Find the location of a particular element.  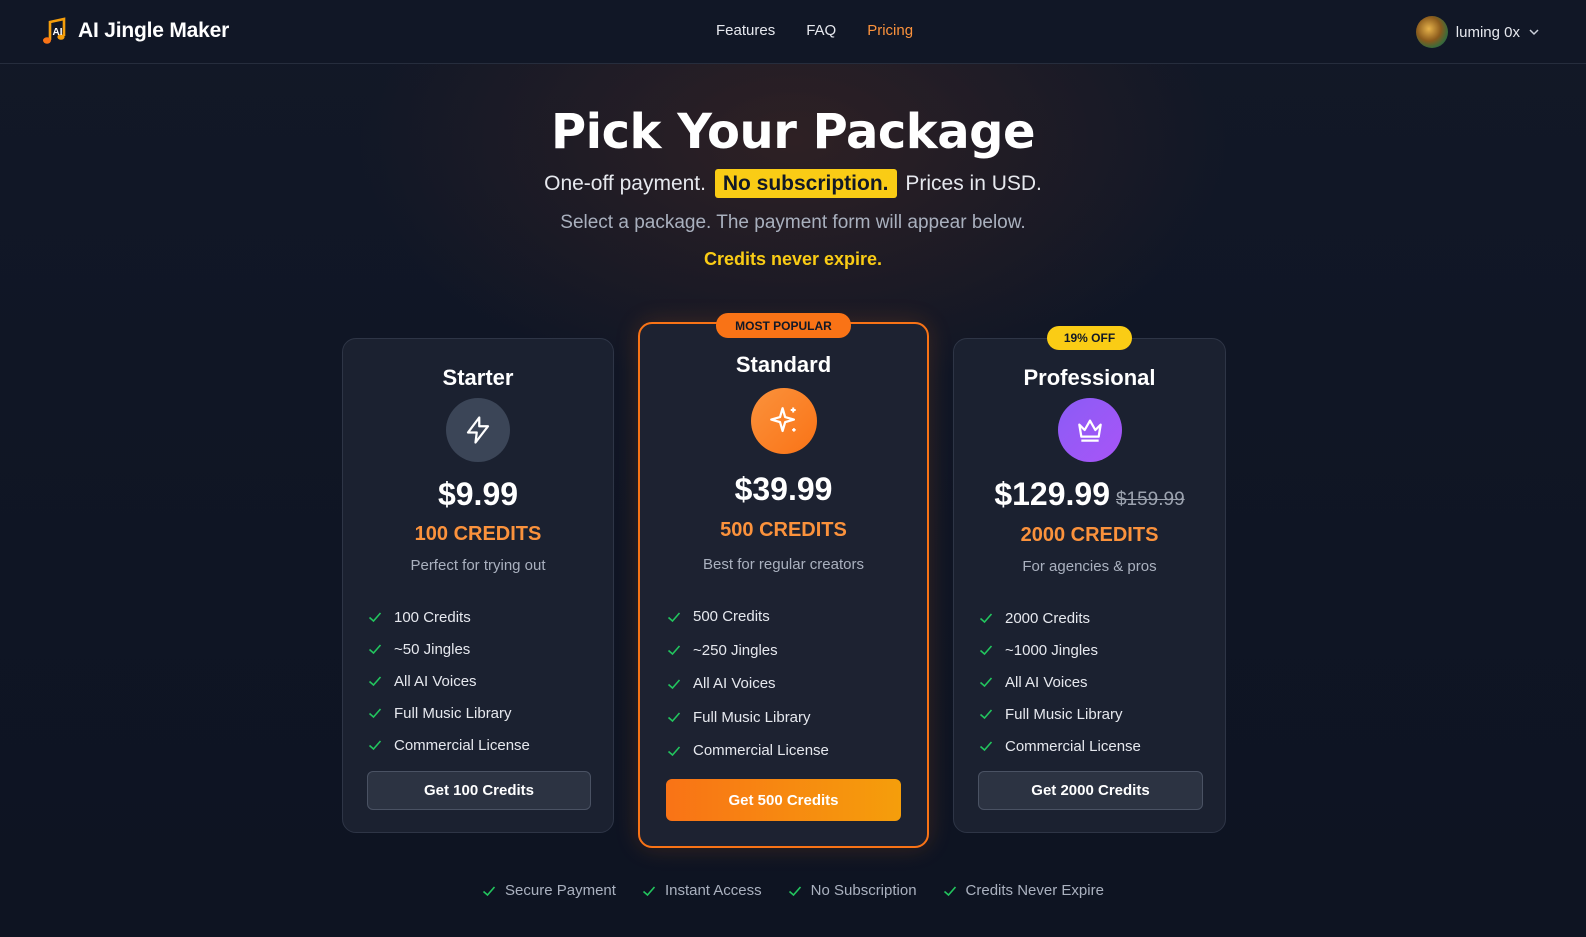

list-item: 500 Credits is located at coordinates (748, 617).